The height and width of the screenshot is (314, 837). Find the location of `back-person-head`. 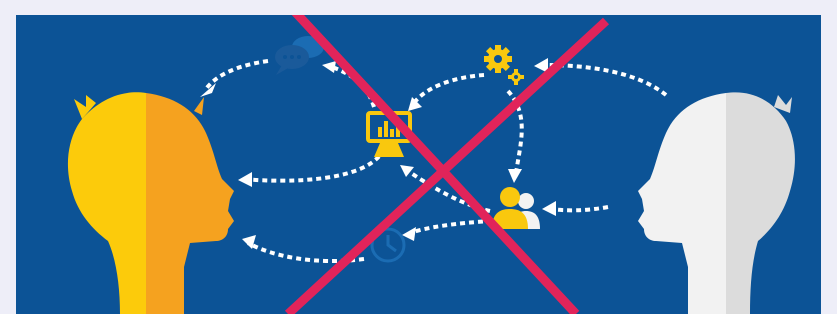

back-person-head is located at coordinates (526, 201).